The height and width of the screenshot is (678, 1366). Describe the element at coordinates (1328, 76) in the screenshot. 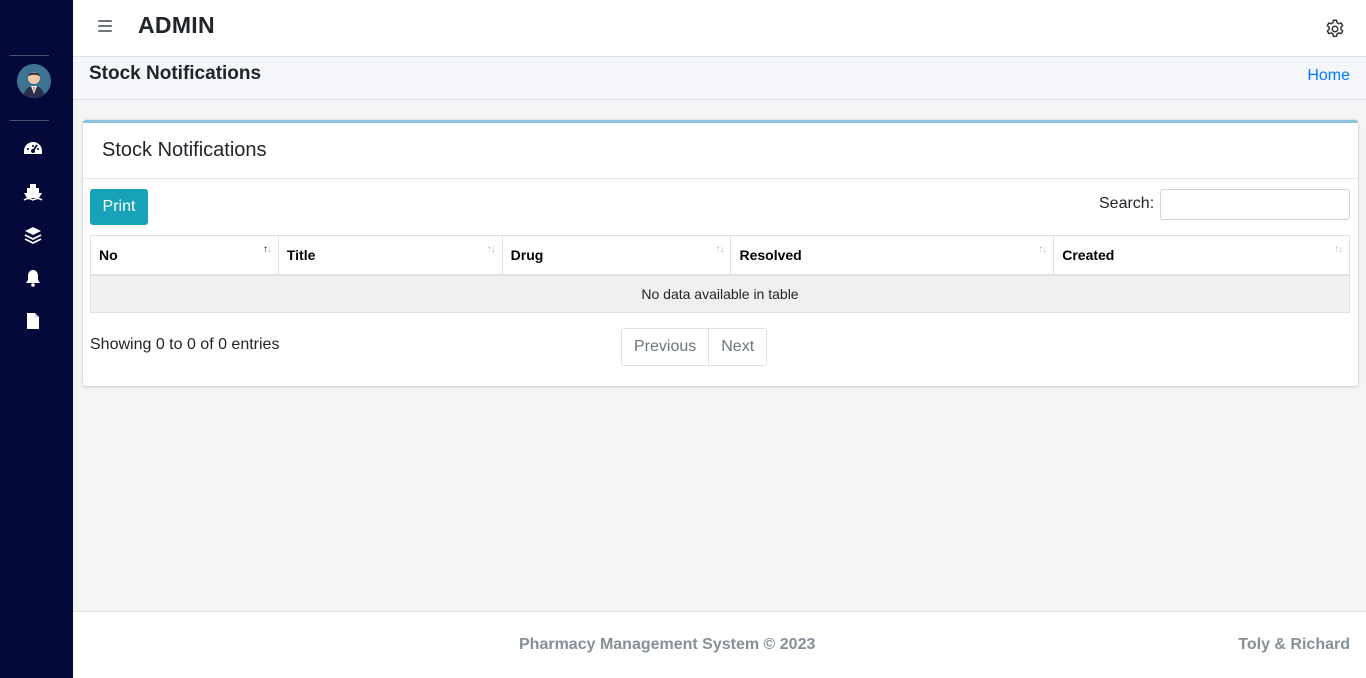

I see `breadcrumb-home-link: Home` at that location.